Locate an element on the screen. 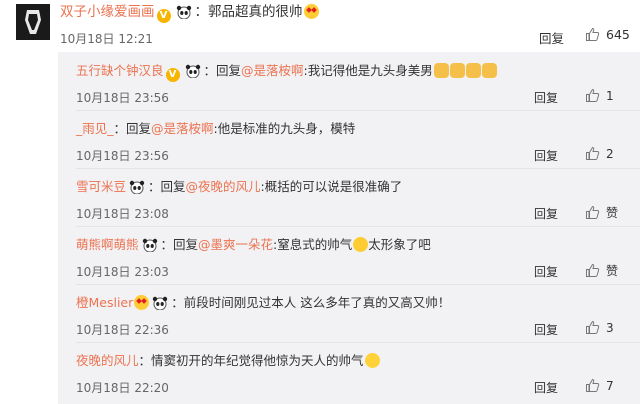 This screenshot has width=640, height=404. like-button: 2 is located at coordinates (599, 155).